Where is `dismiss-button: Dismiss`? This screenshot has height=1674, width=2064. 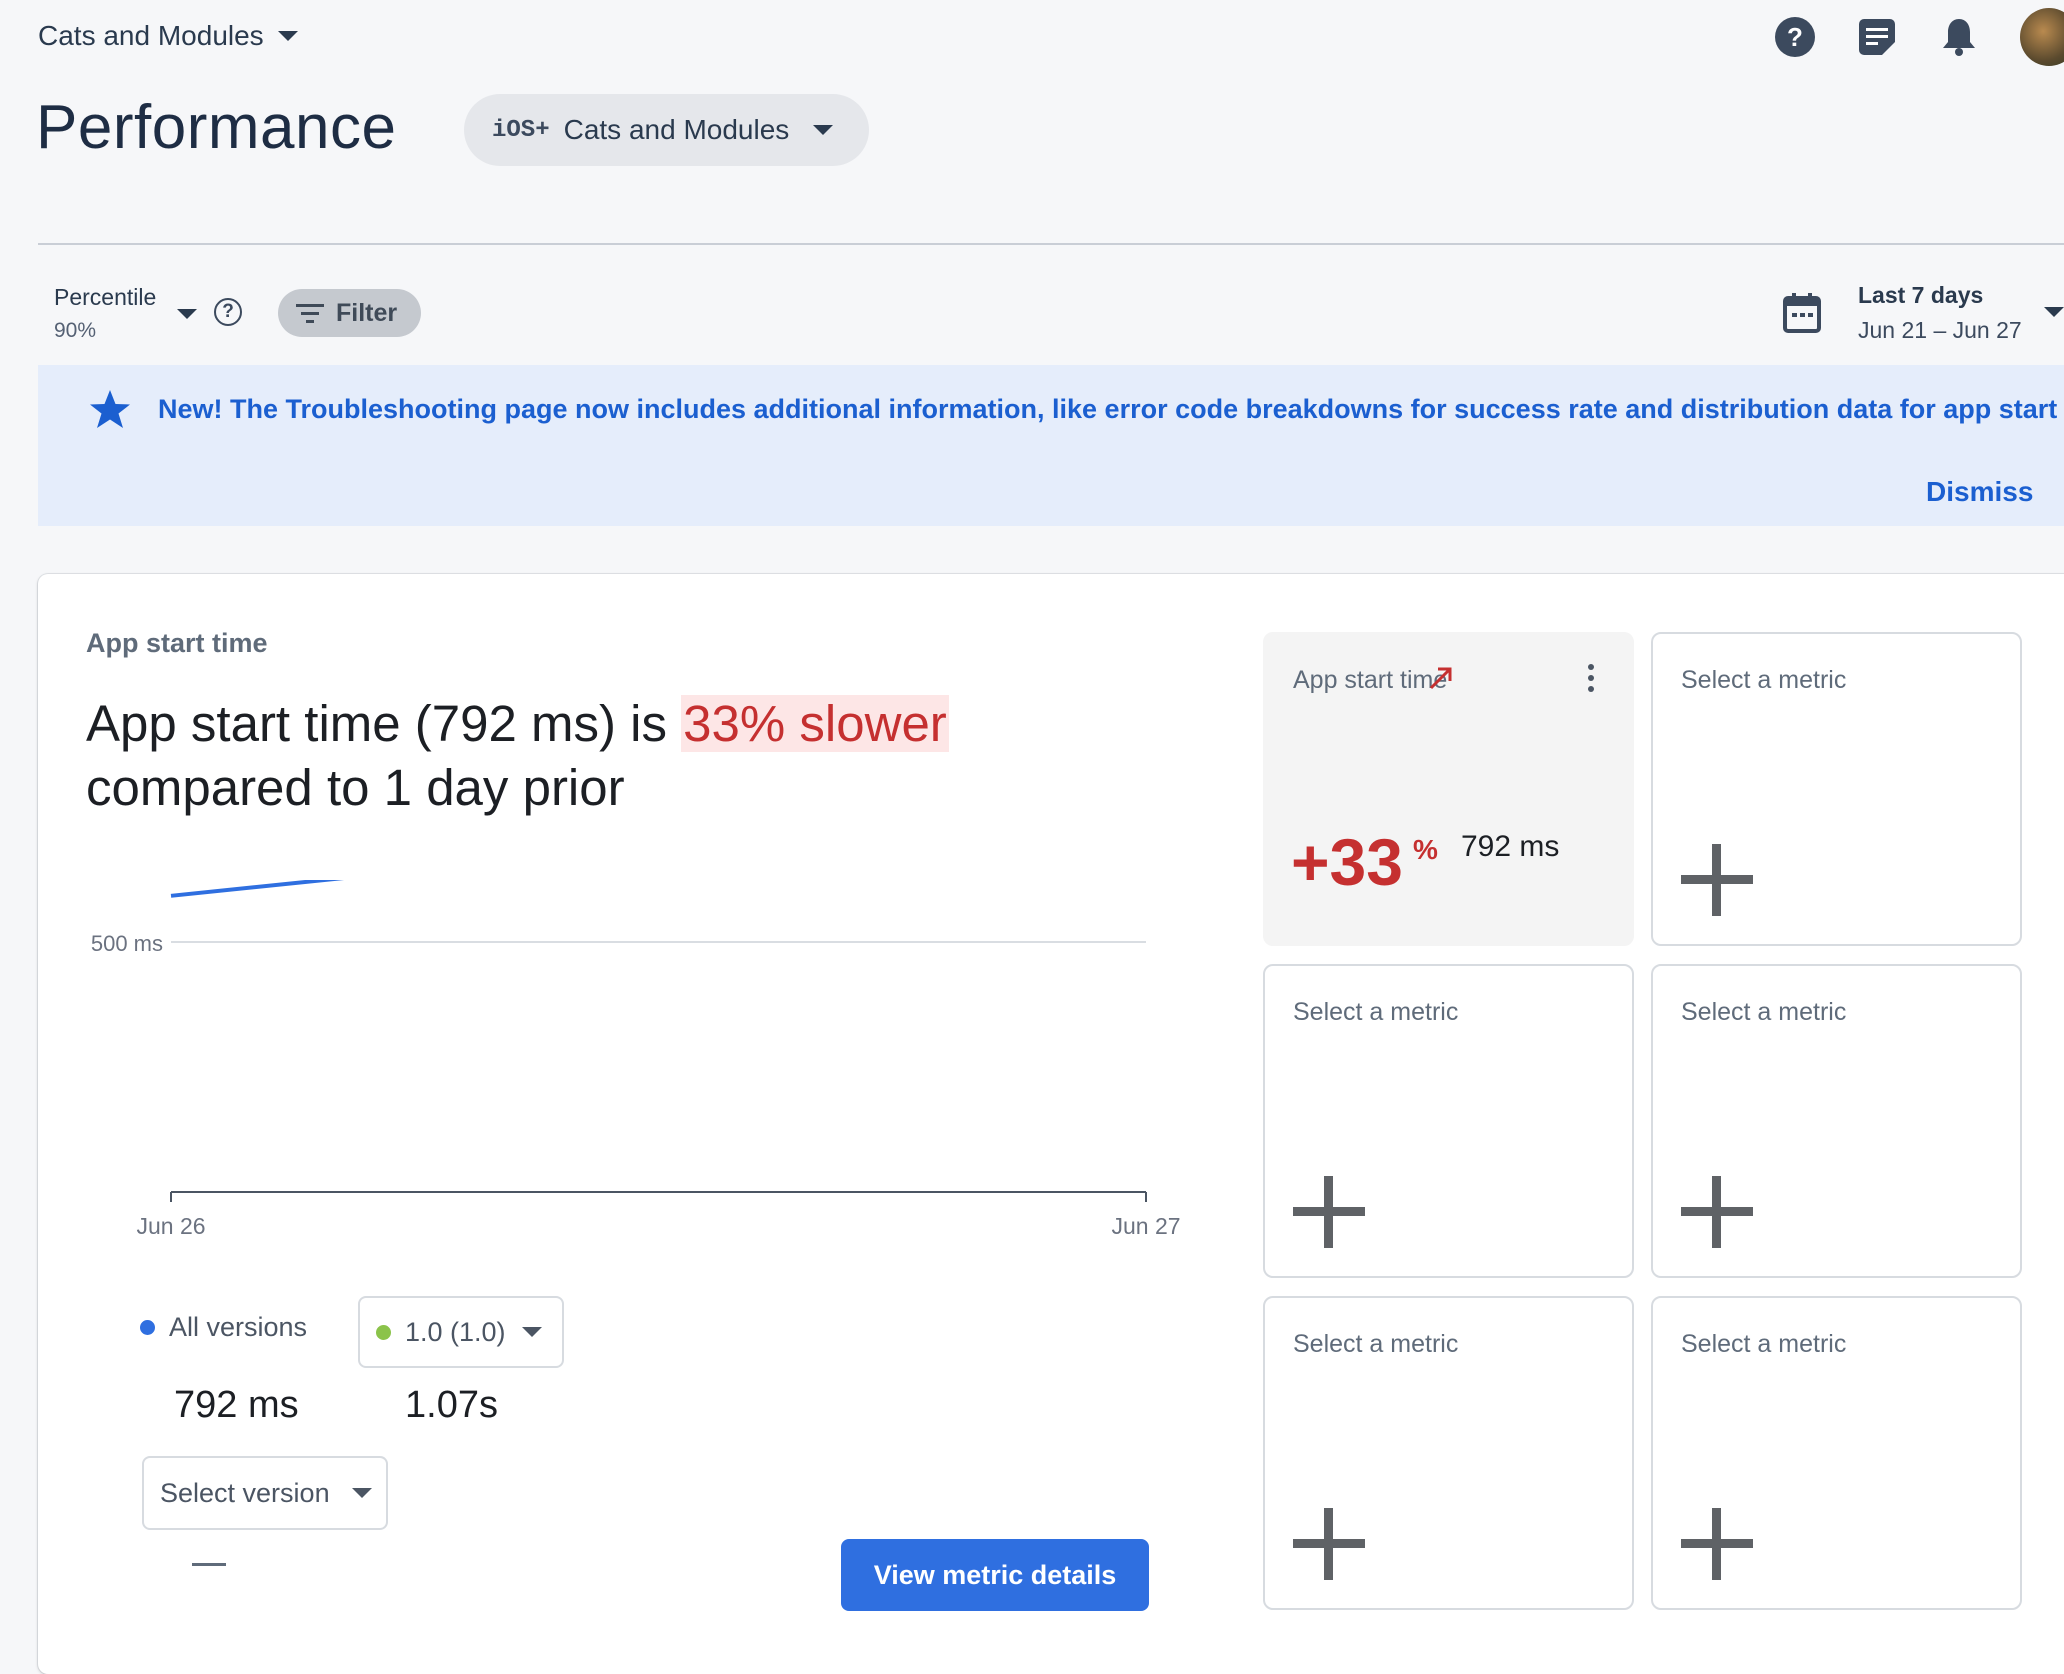
dismiss-button: Dismiss is located at coordinates (1979, 492).